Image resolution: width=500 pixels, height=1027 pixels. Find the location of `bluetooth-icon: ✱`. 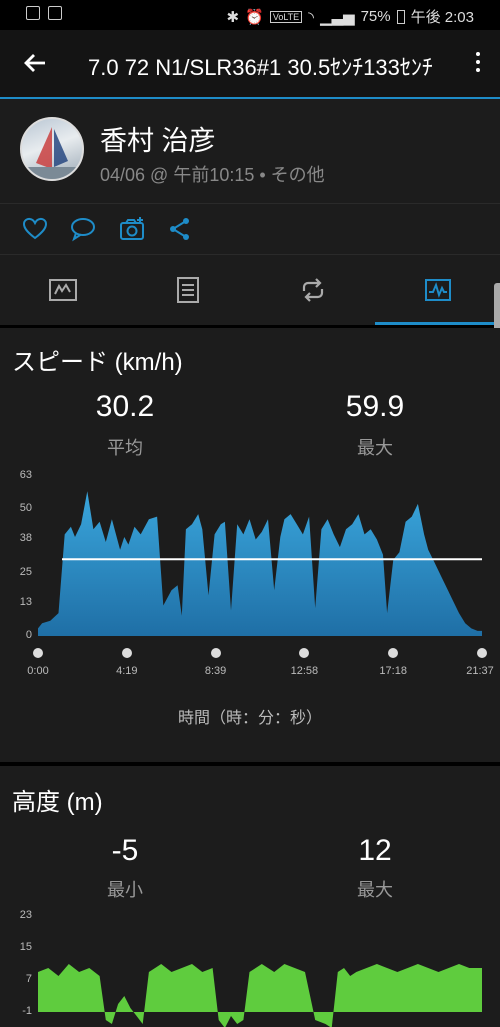

bluetooth-icon: ✱ is located at coordinates (233, 17).